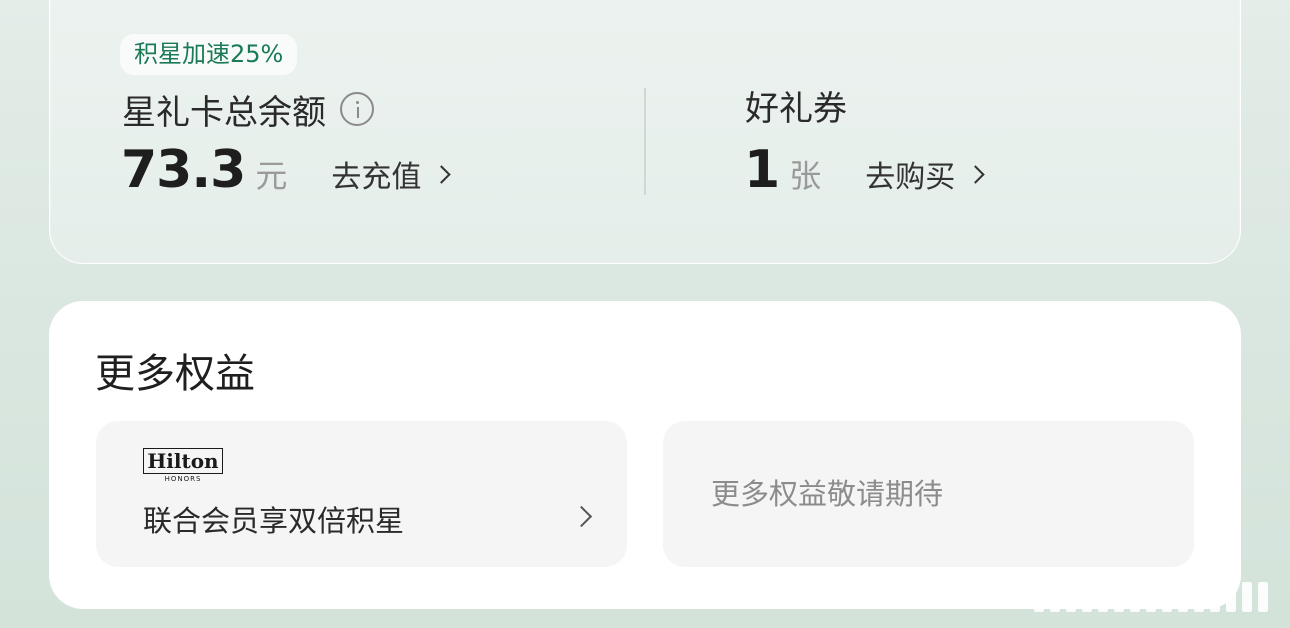 The height and width of the screenshot is (628, 1290). I want to click on promo-tag: 积星加速25%, so click(209, 54).